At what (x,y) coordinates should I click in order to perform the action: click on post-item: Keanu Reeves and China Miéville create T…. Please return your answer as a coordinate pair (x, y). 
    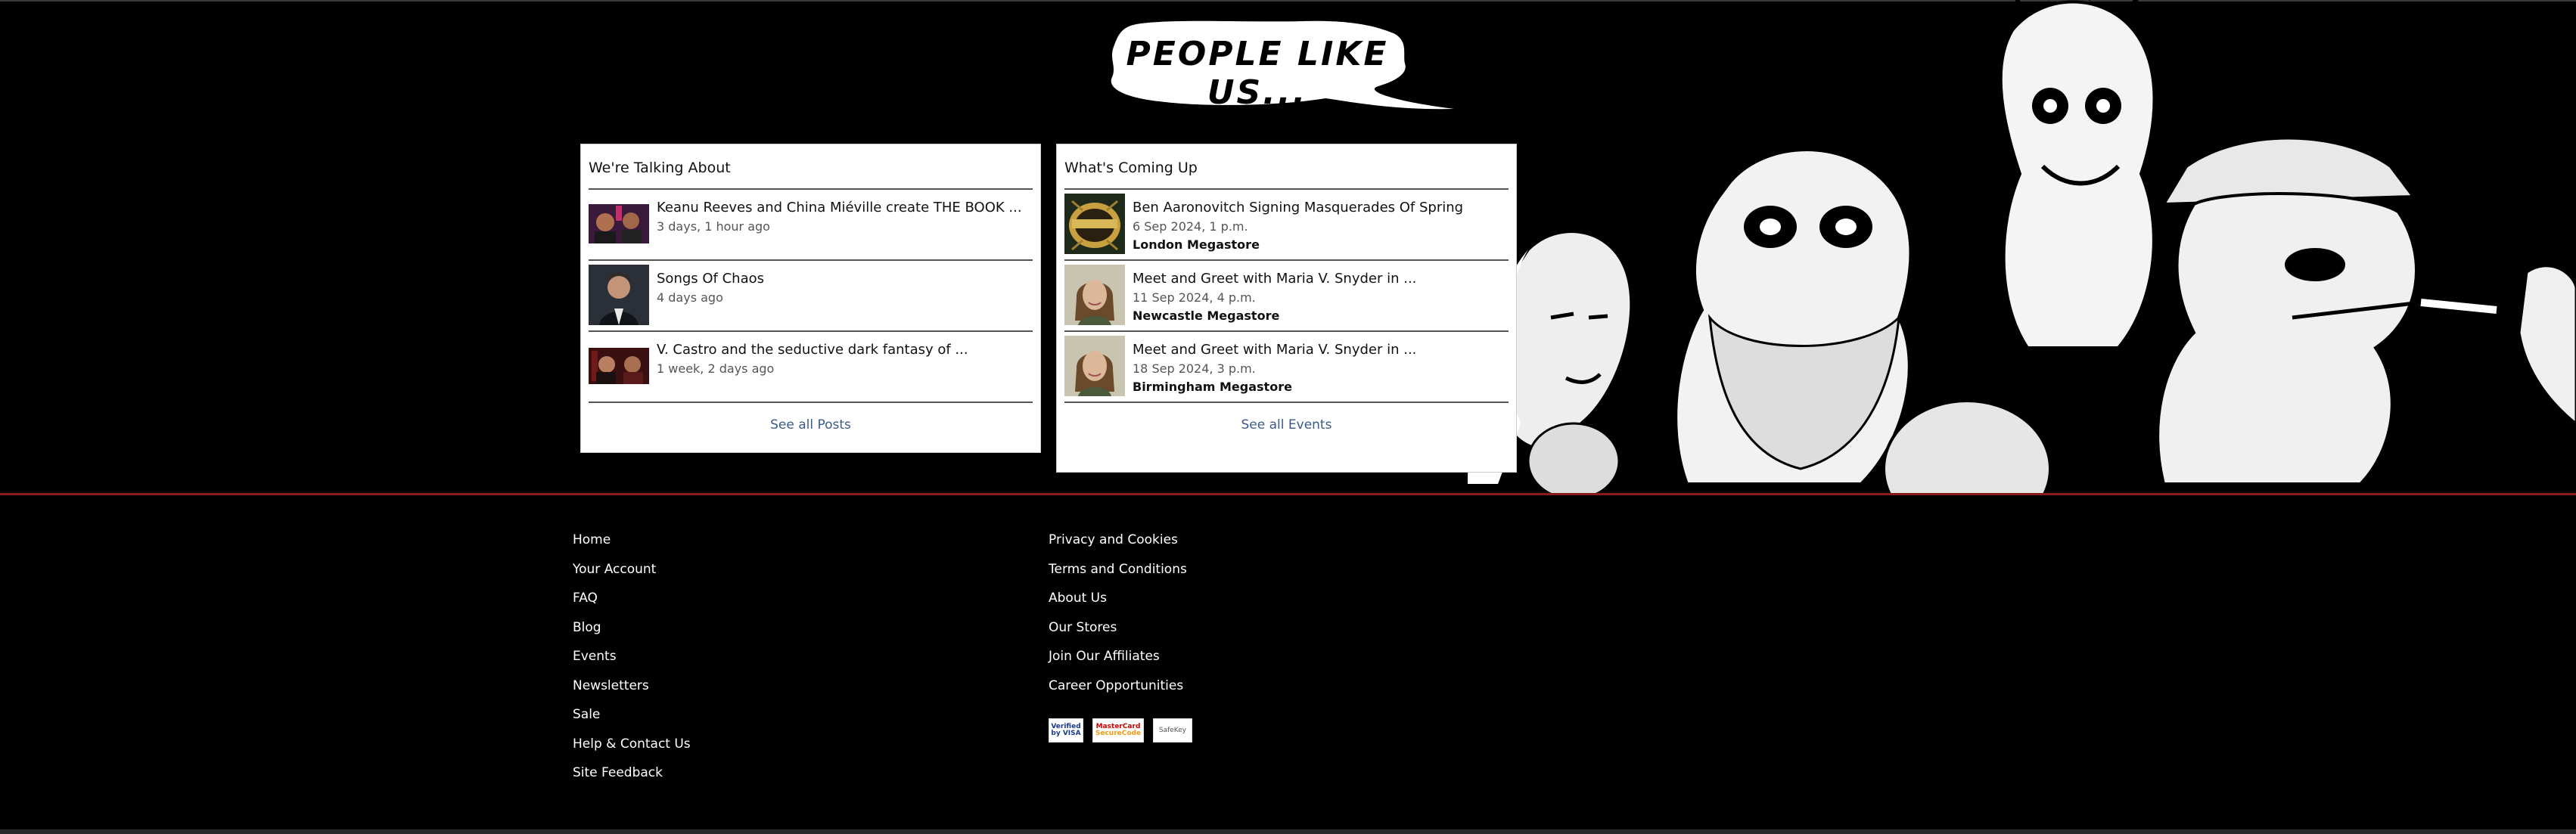
    Looking at the image, I should click on (811, 225).